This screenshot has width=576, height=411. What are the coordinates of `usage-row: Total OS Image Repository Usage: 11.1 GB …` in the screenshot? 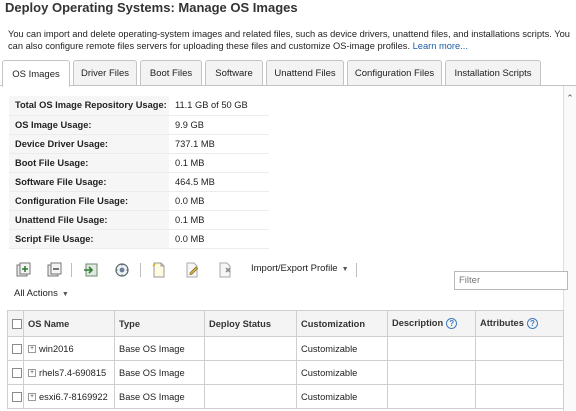 It's located at (139, 106).